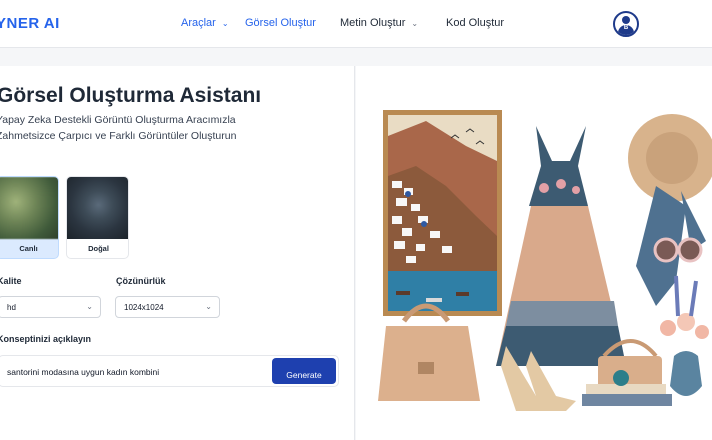  I want to click on concept-label: Konseptinizi açıklayın, so click(46, 339).